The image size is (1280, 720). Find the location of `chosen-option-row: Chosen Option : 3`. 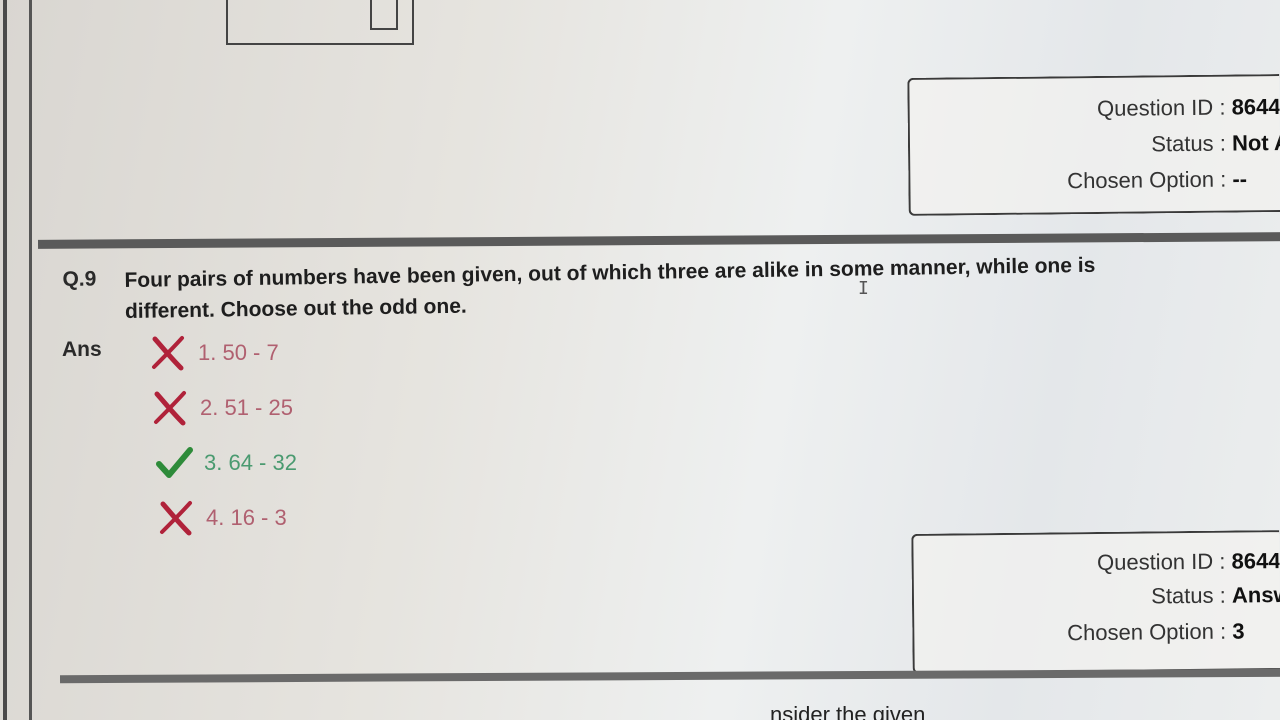

chosen-option-row: Chosen Option : 3 is located at coordinates (1130, 632).